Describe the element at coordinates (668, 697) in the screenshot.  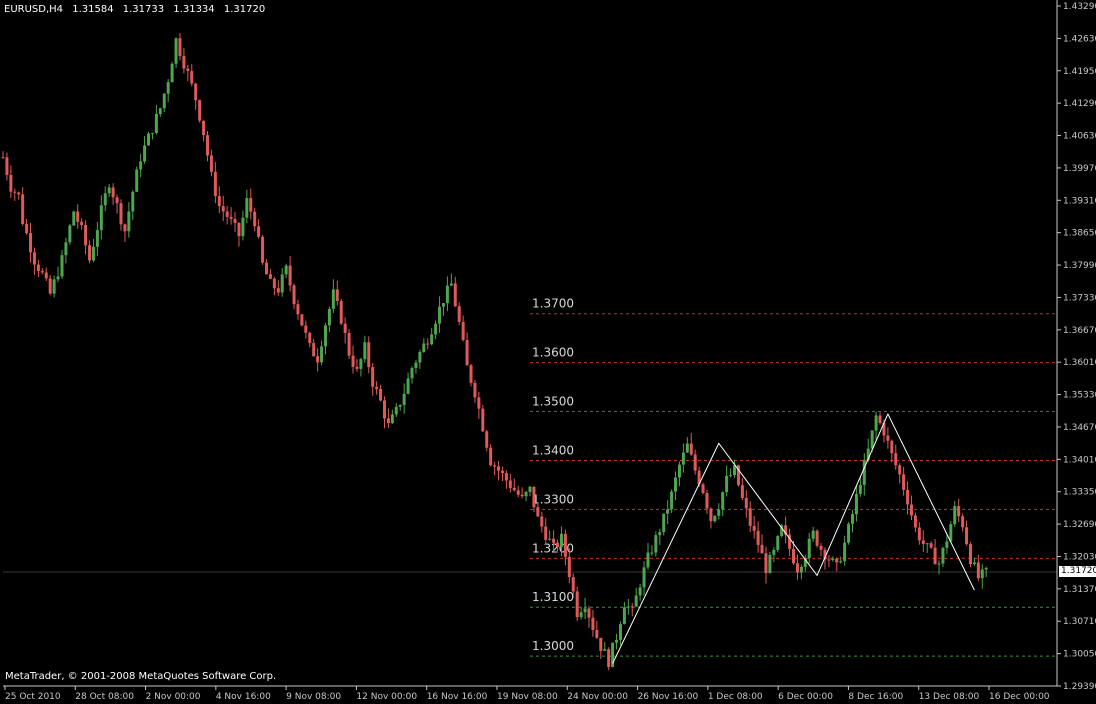
I see `x-tick-label: 26 Nov 16:00` at that location.